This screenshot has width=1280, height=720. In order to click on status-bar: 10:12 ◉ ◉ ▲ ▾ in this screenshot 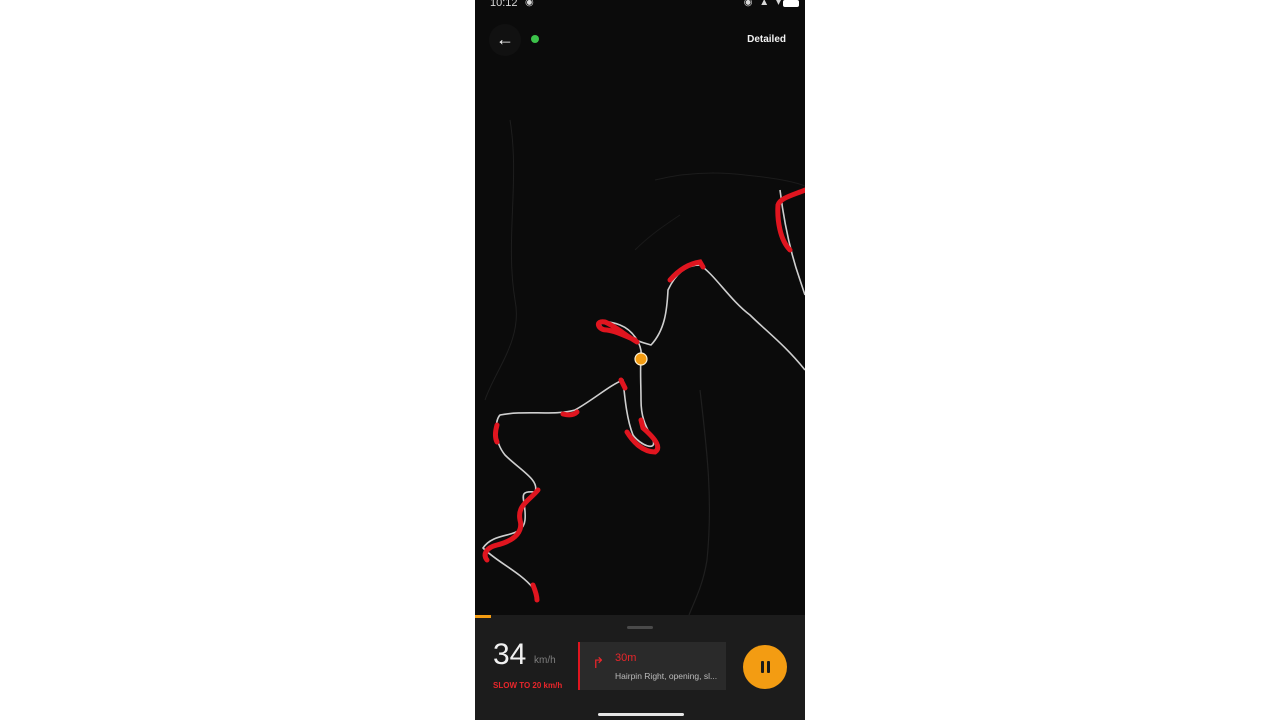, I will do `click(640, 7)`.